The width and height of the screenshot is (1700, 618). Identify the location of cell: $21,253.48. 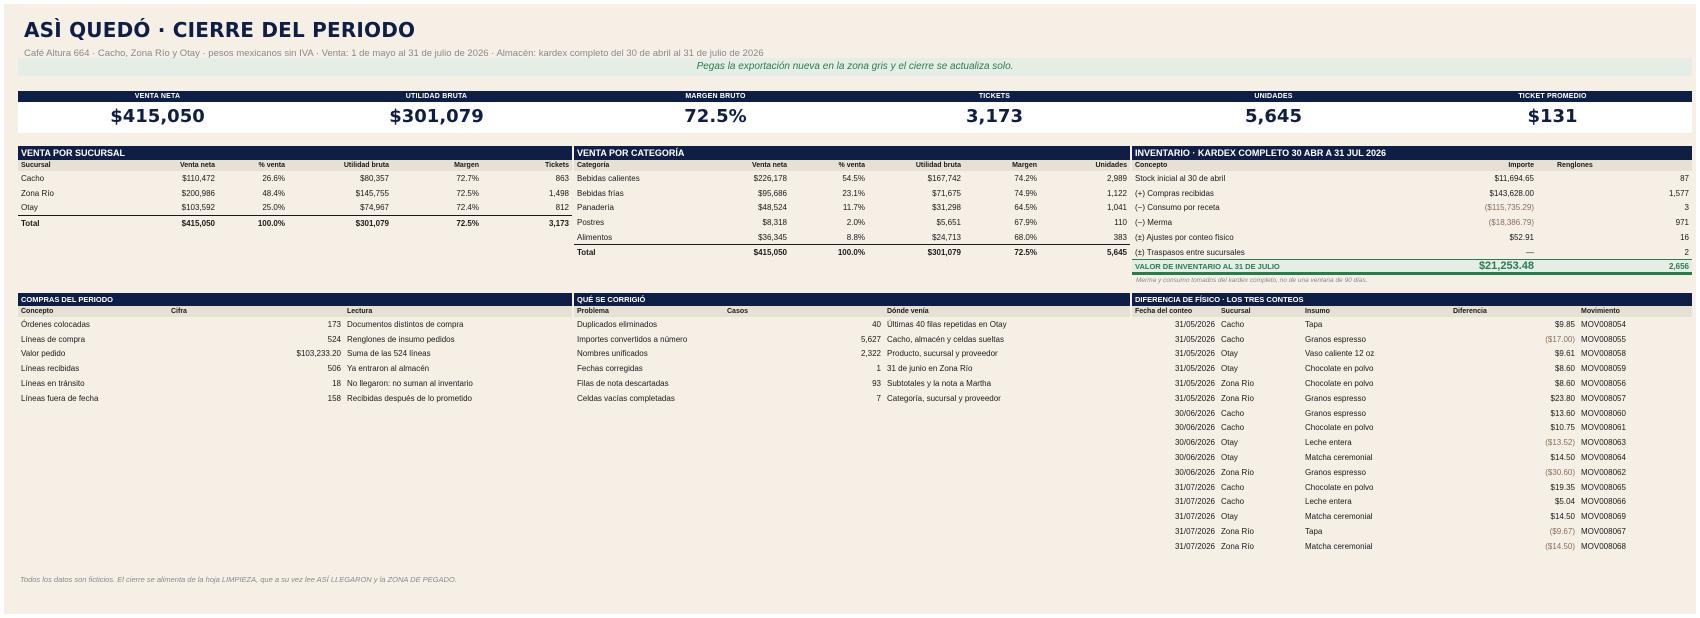
(1439, 267).